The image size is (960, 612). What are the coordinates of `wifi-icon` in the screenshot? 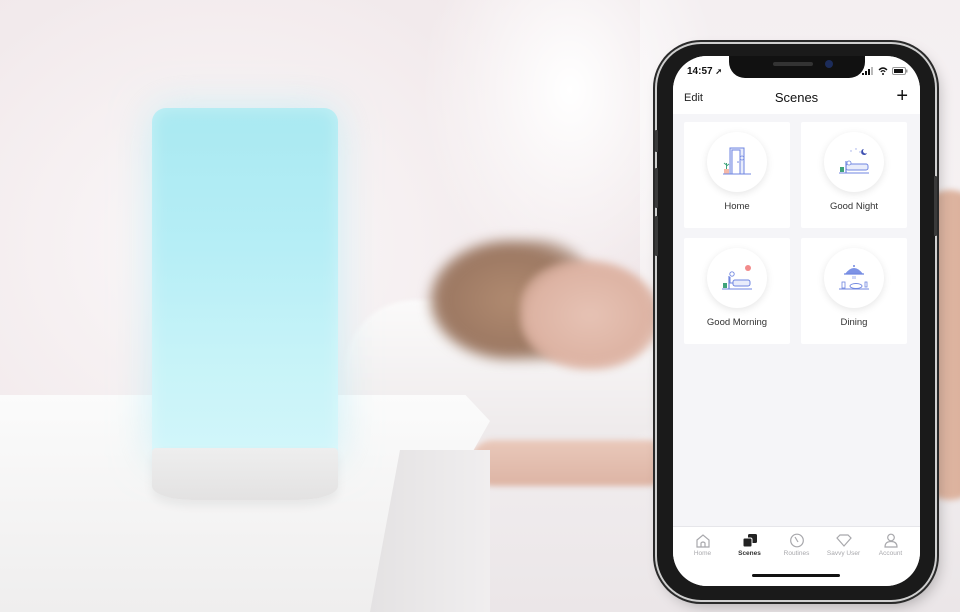 It's located at (883, 71).